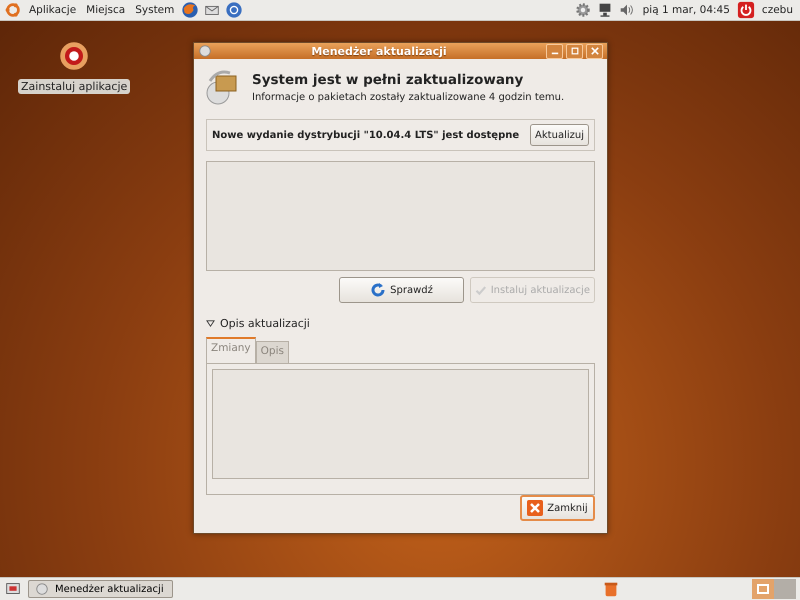  What do you see at coordinates (74, 86) in the screenshot?
I see `desktop-icon-label: Zainstaluj aplikacje` at bounding box center [74, 86].